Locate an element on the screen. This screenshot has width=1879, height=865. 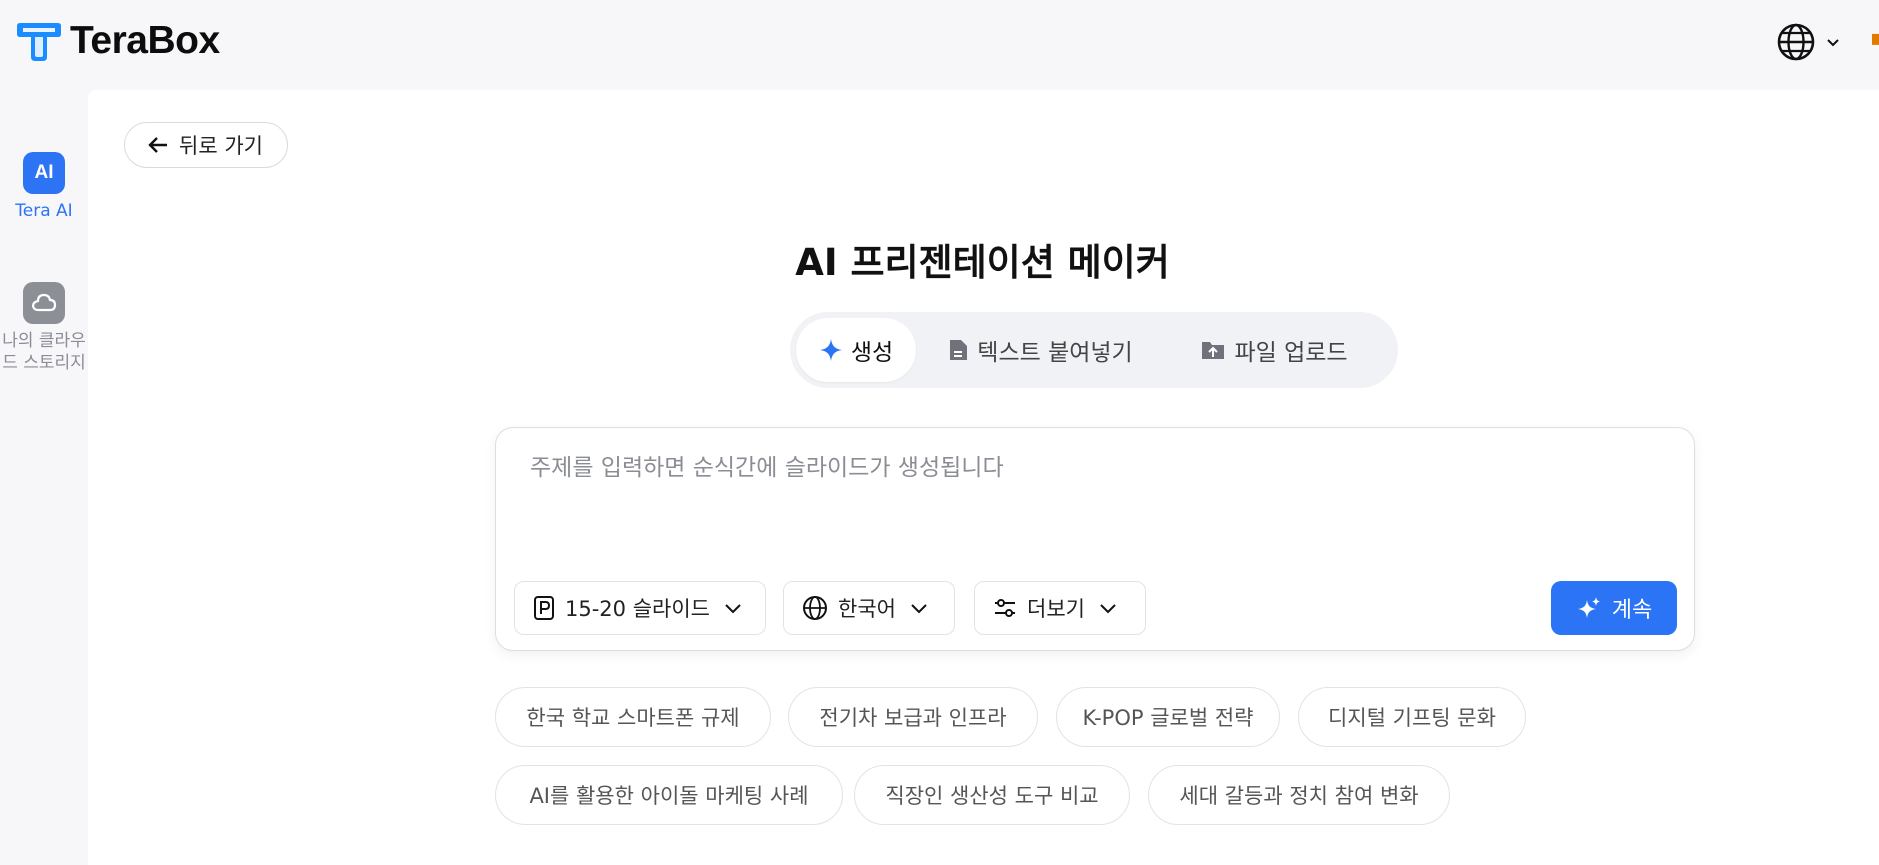
more-options-label: 더보기 is located at coordinates (1056, 609).